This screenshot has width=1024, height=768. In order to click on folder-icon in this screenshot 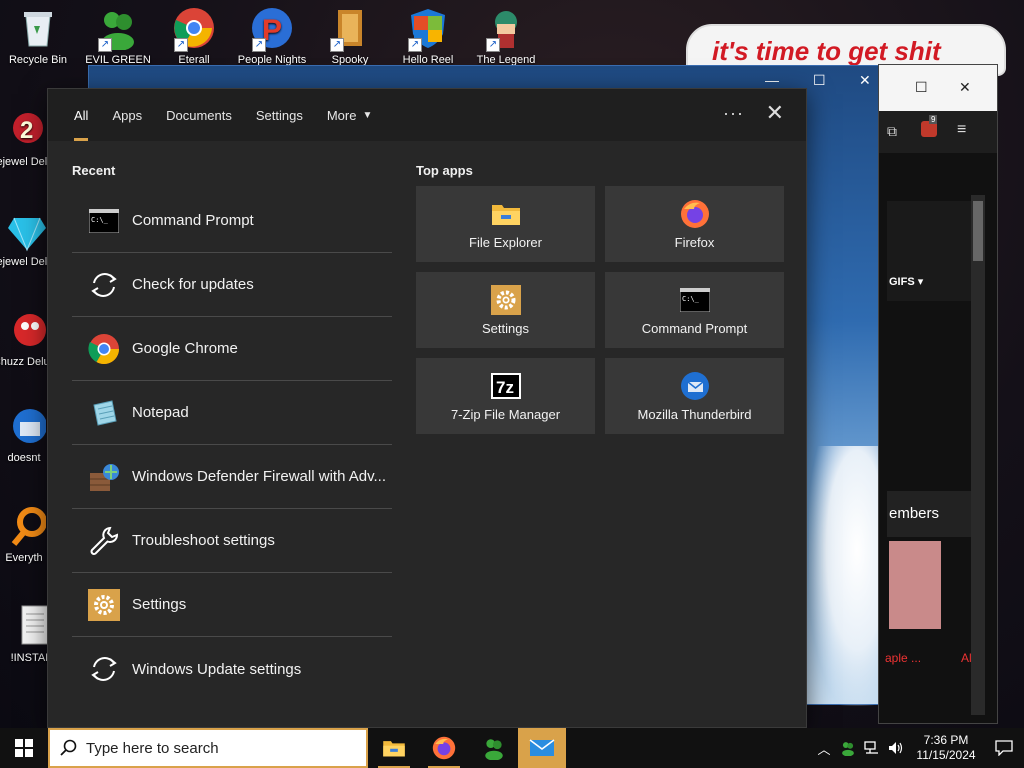, I will do `click(506, 214)`.